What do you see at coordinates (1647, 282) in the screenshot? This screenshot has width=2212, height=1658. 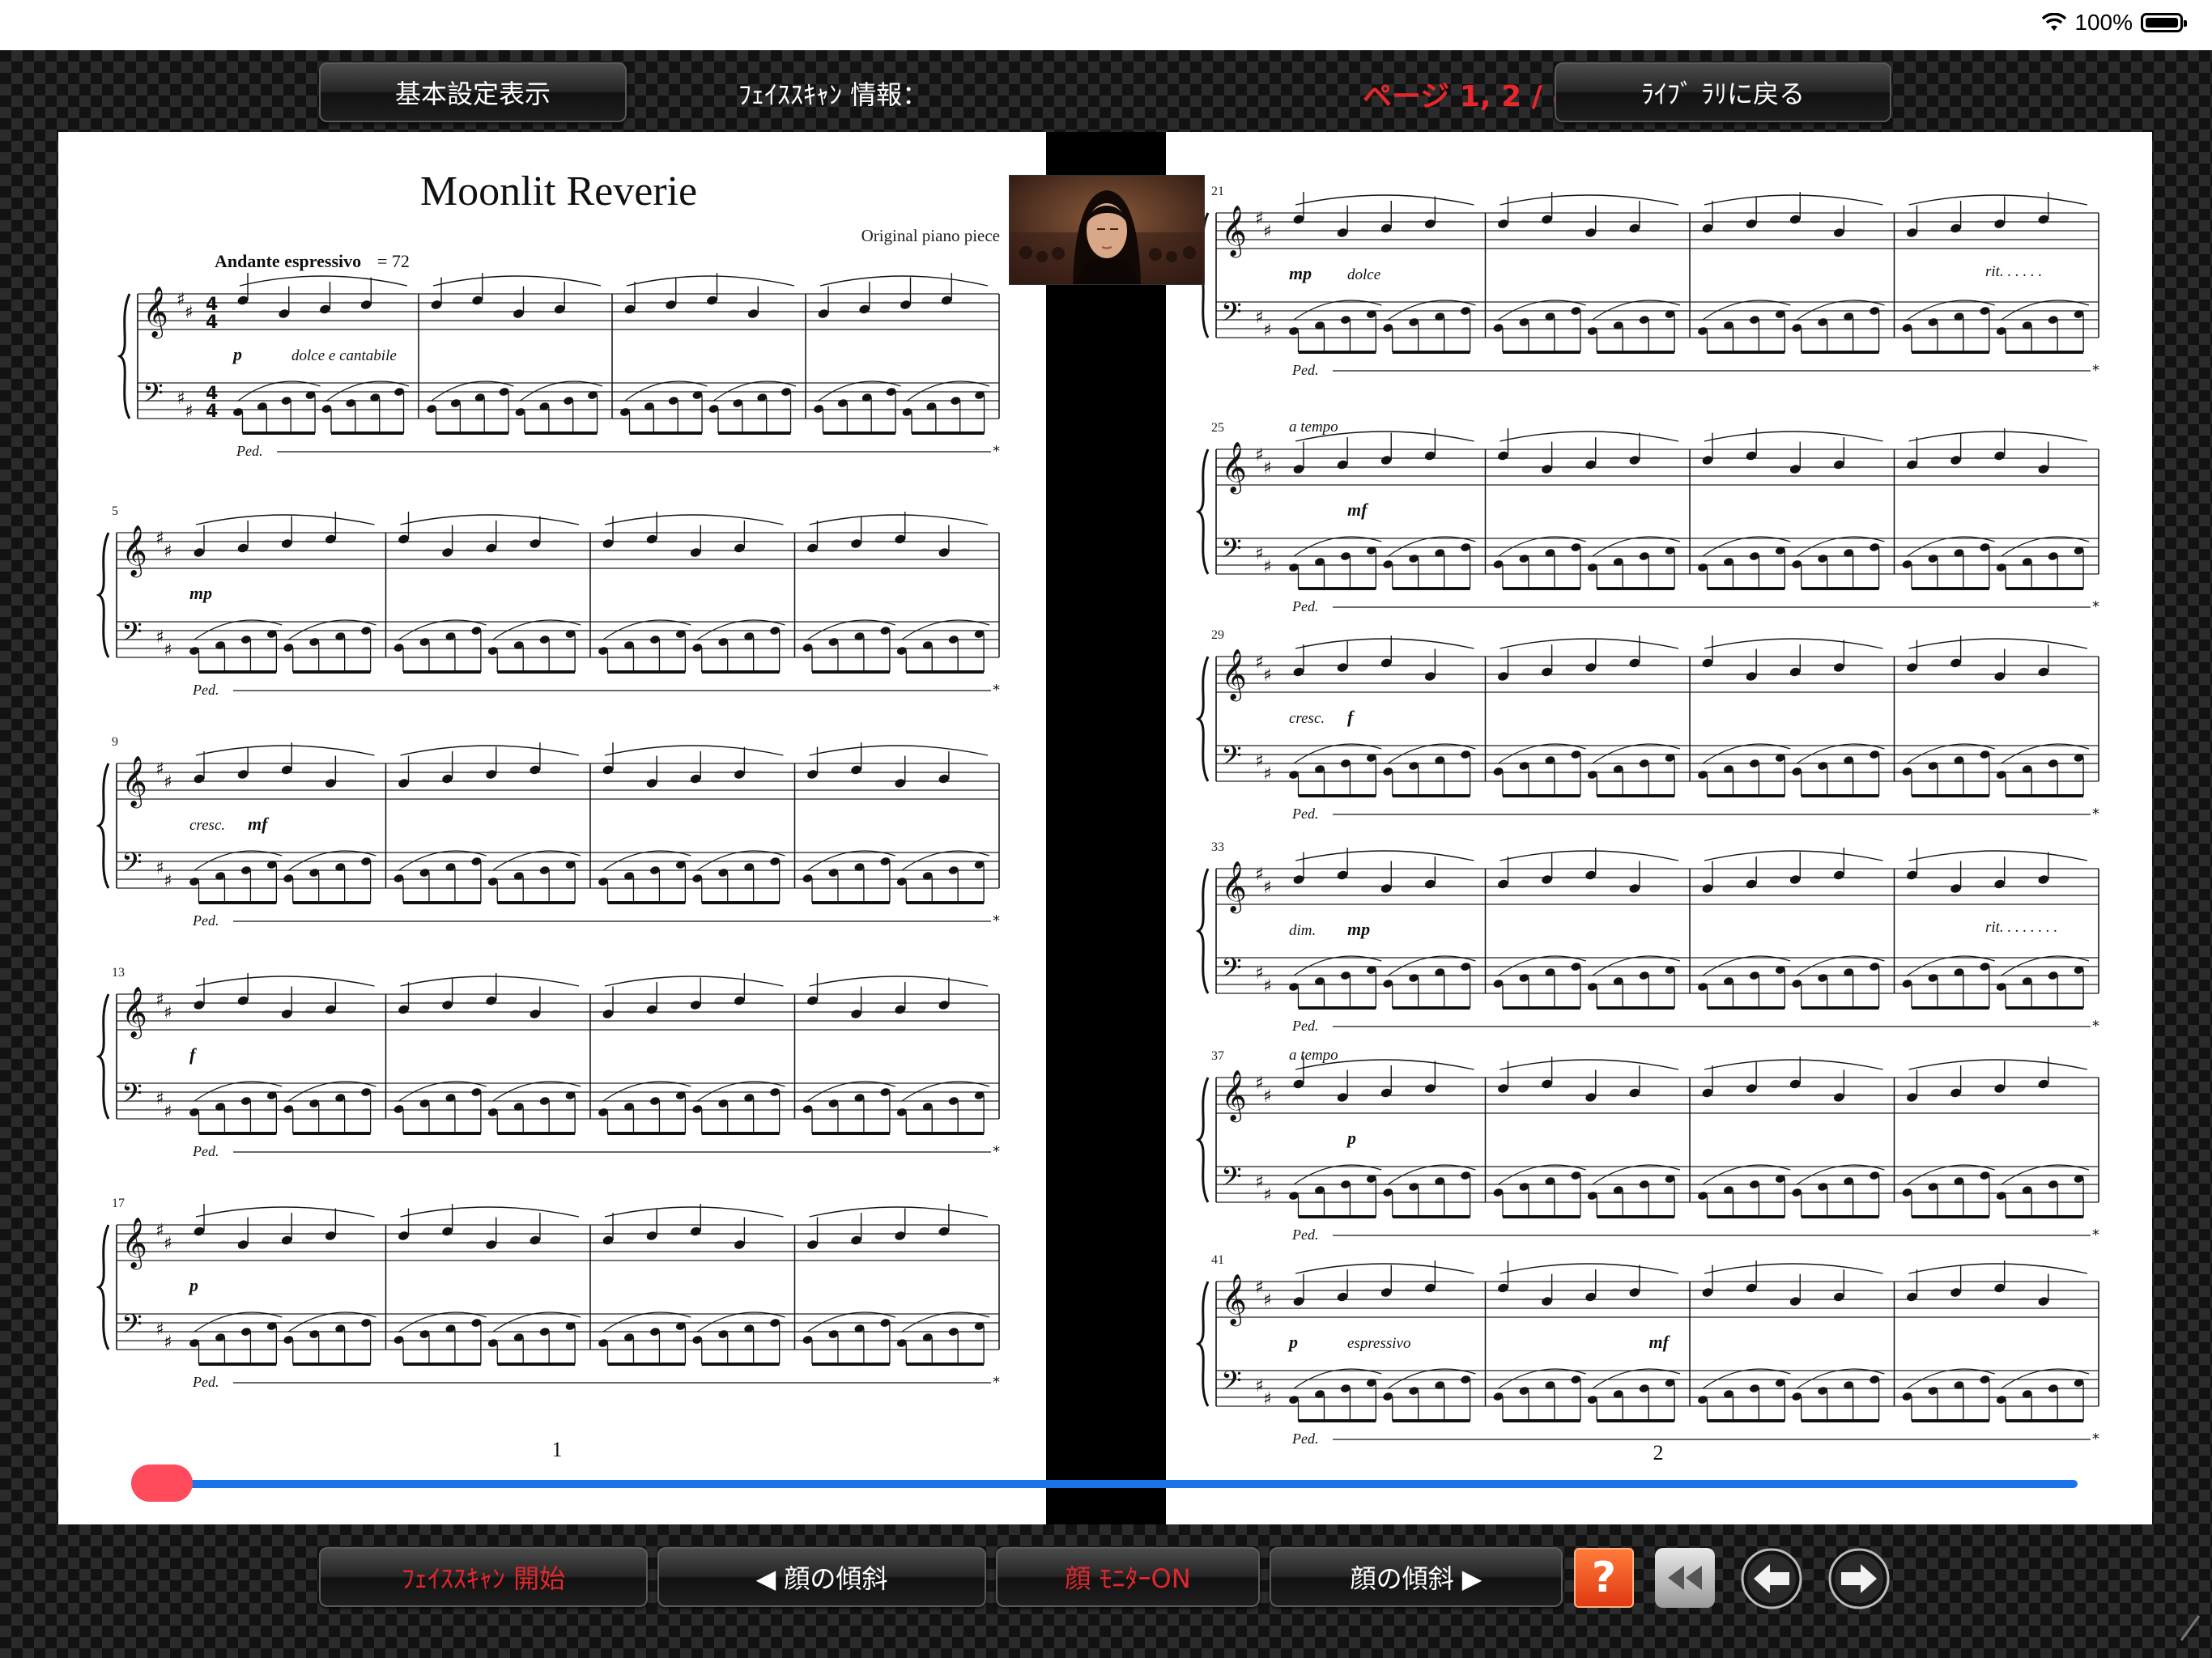 I see `music-system: 𝄞𝄢♯♯♯♯21mp dolce rit. . . . . .Ped. *` at bounding box center [1647, 282].